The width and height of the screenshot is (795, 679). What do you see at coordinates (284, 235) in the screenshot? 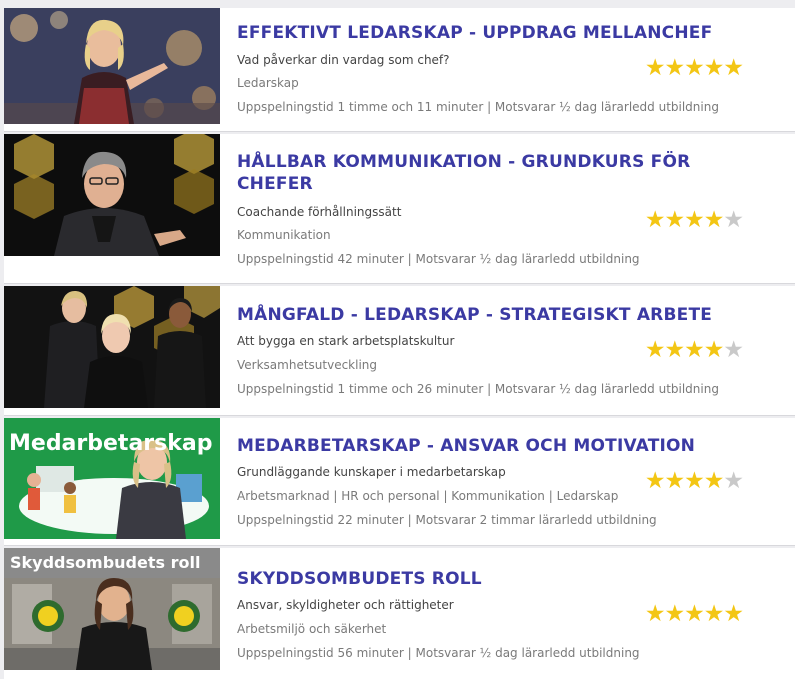
I see `course-category: Kommunikation` at bounding box center [284, 235].